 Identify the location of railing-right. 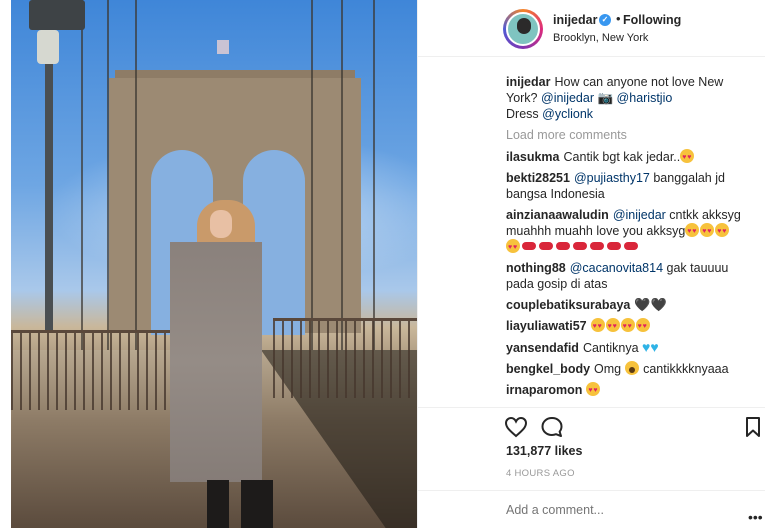
(345, 358).